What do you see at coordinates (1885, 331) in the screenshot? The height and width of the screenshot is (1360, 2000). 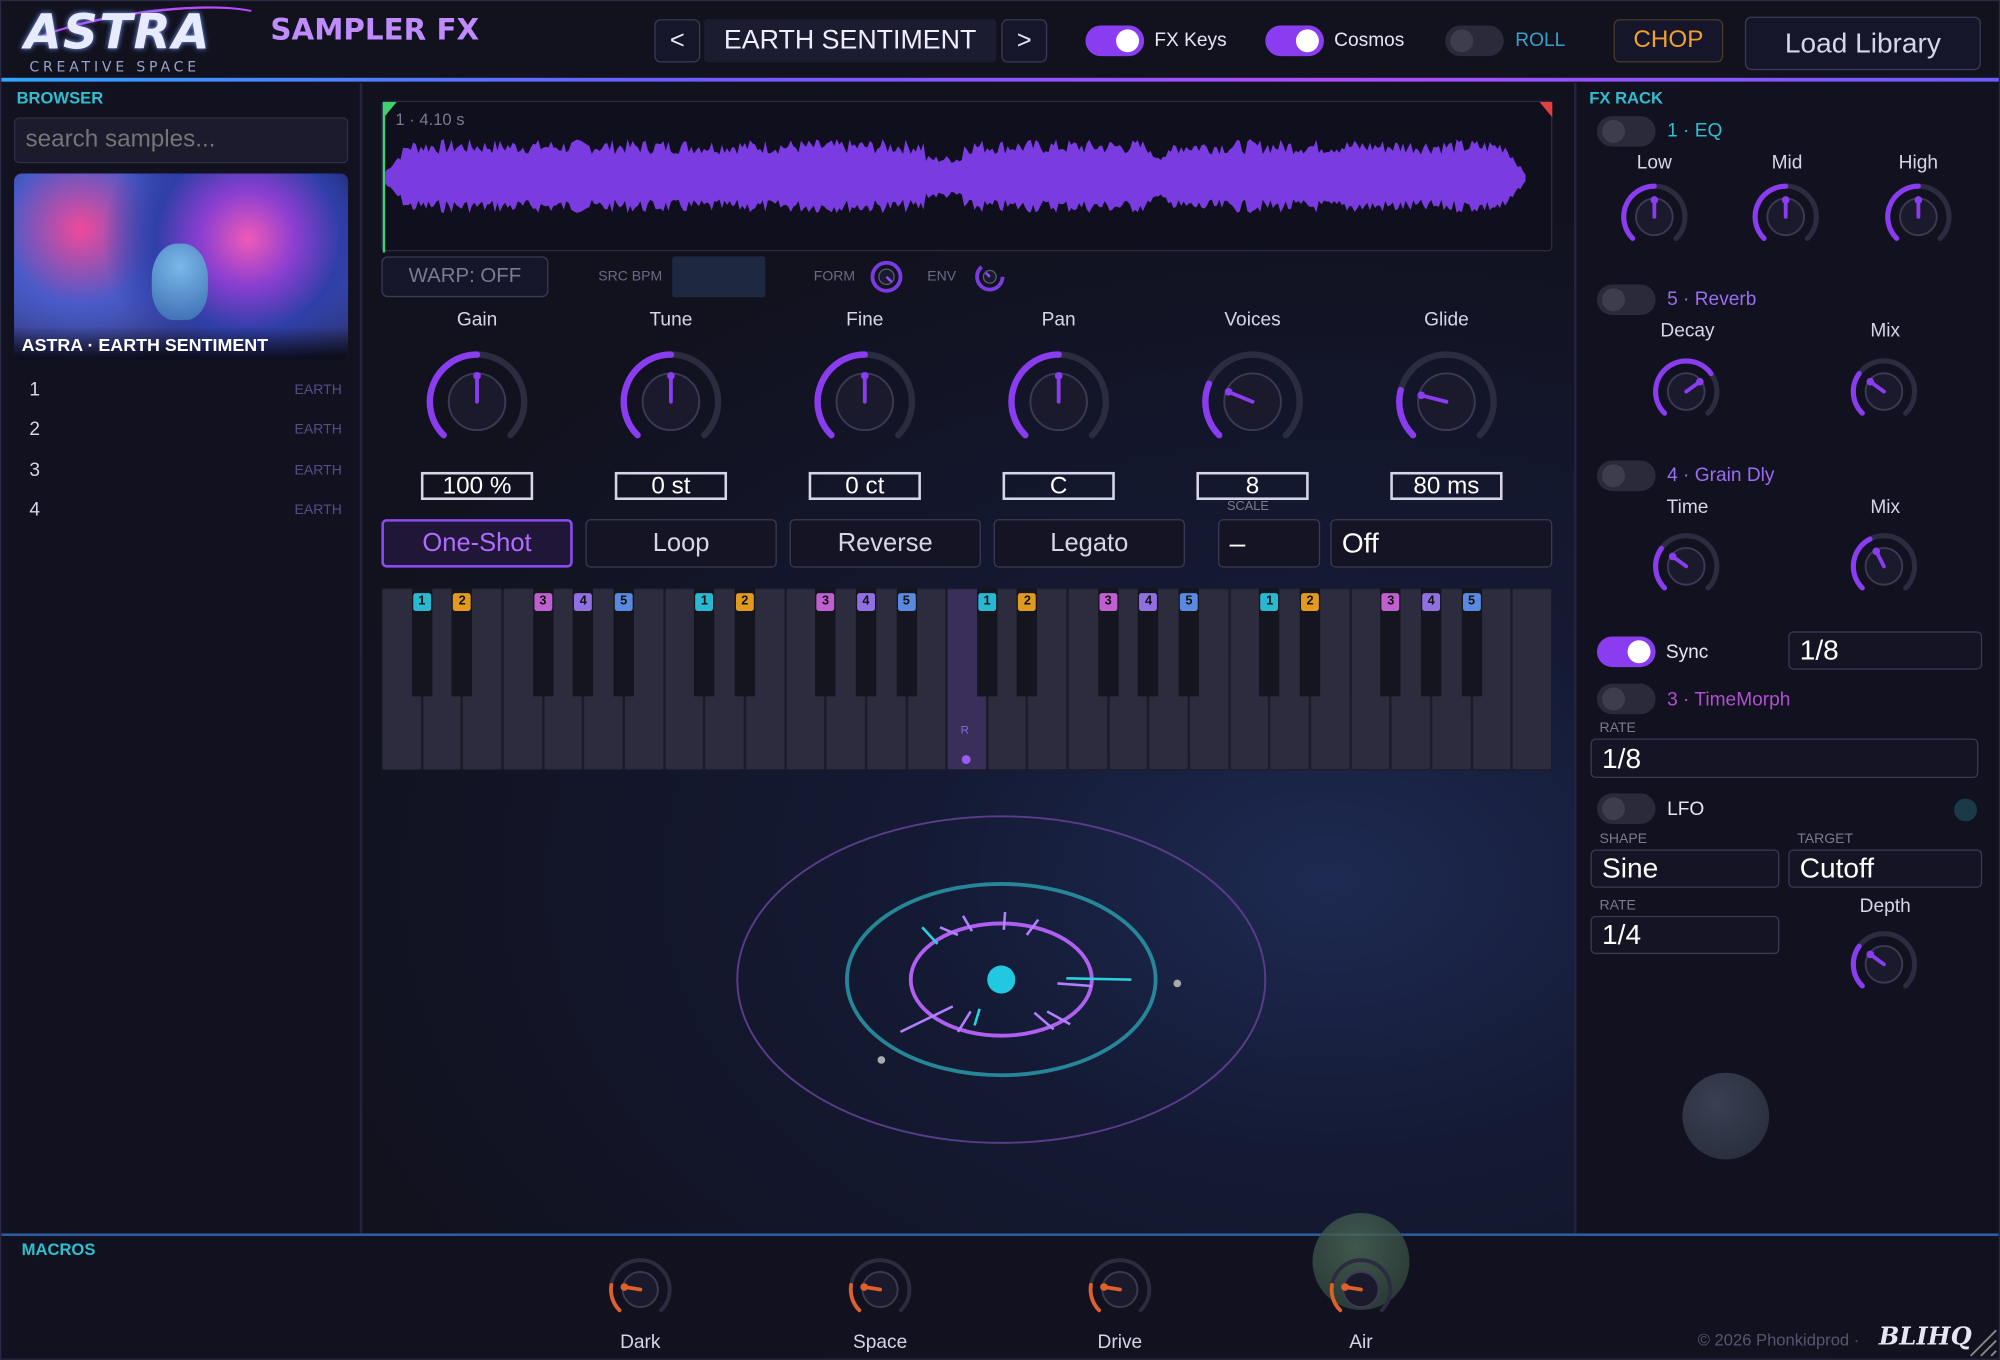 I see `reverb-mix-label: Mix` at bounding box center [1885, 331].